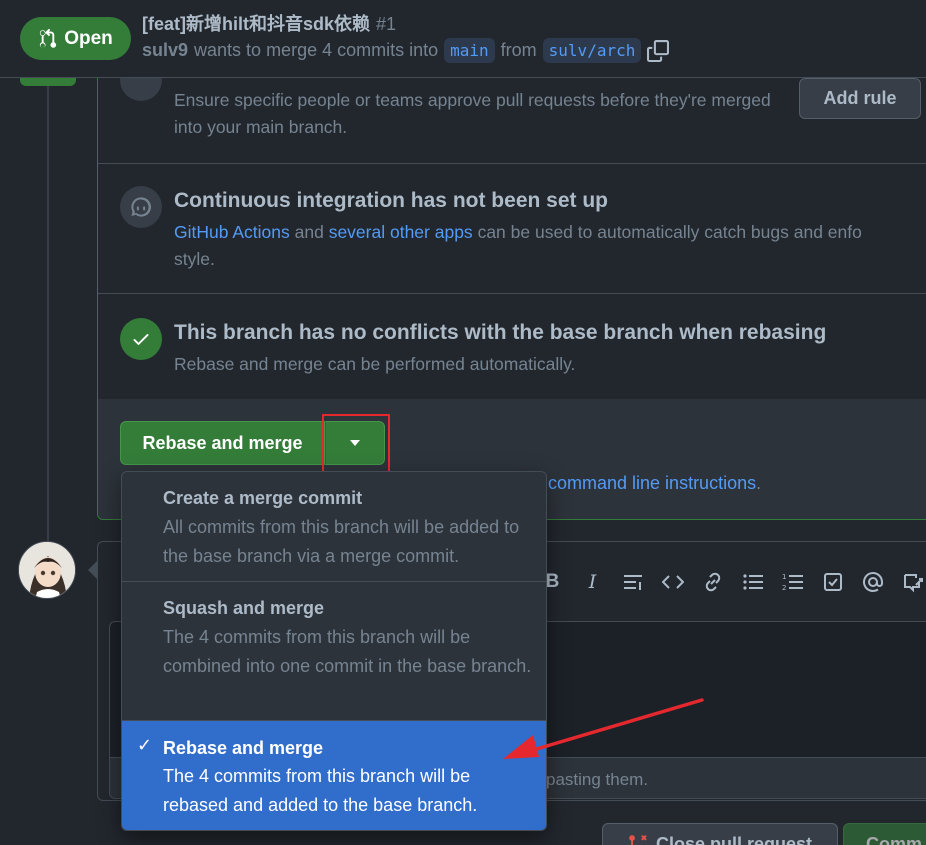 This screenshot has height=845, width=926. Describe the element at coordinates (884, 834) in the screenshot. I see `comment-button: Comm` at that location.